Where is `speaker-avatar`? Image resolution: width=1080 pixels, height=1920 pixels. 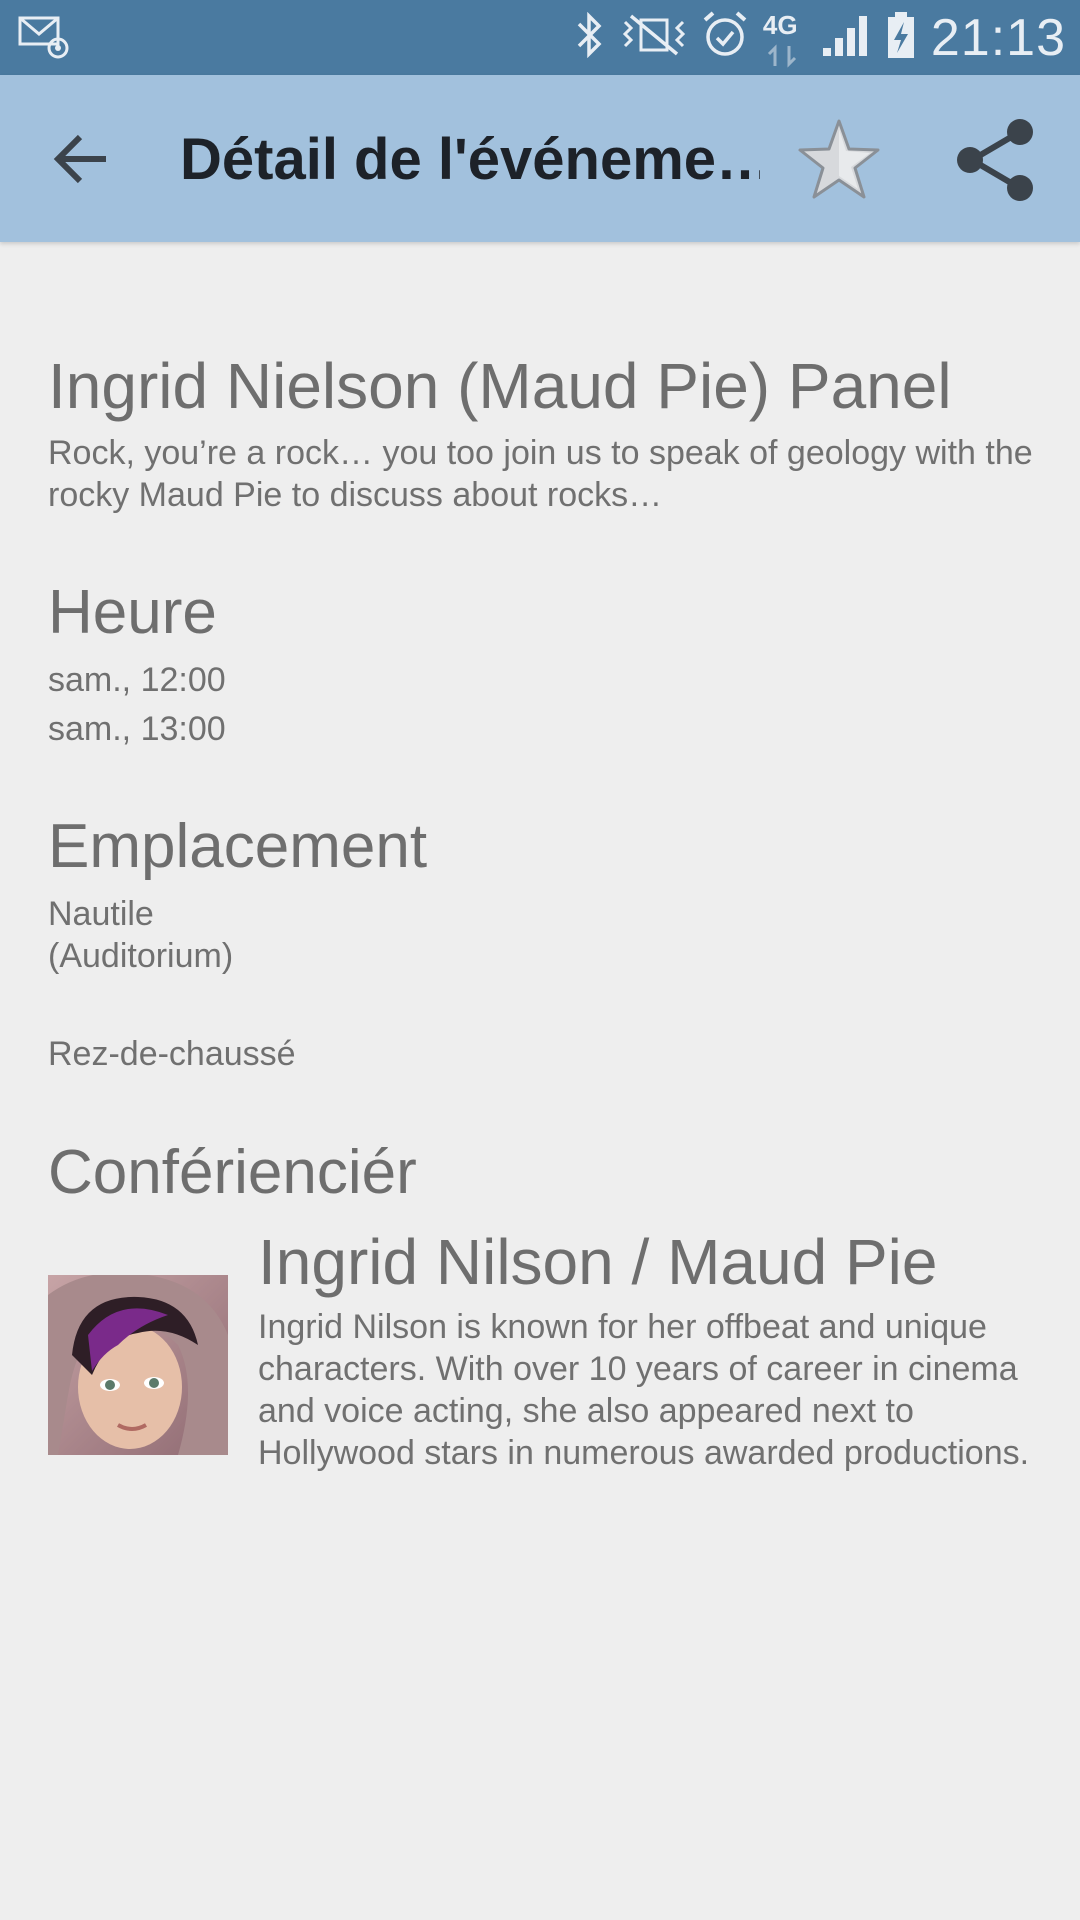 speaker-avatar is located at coordinates (138, 1365).